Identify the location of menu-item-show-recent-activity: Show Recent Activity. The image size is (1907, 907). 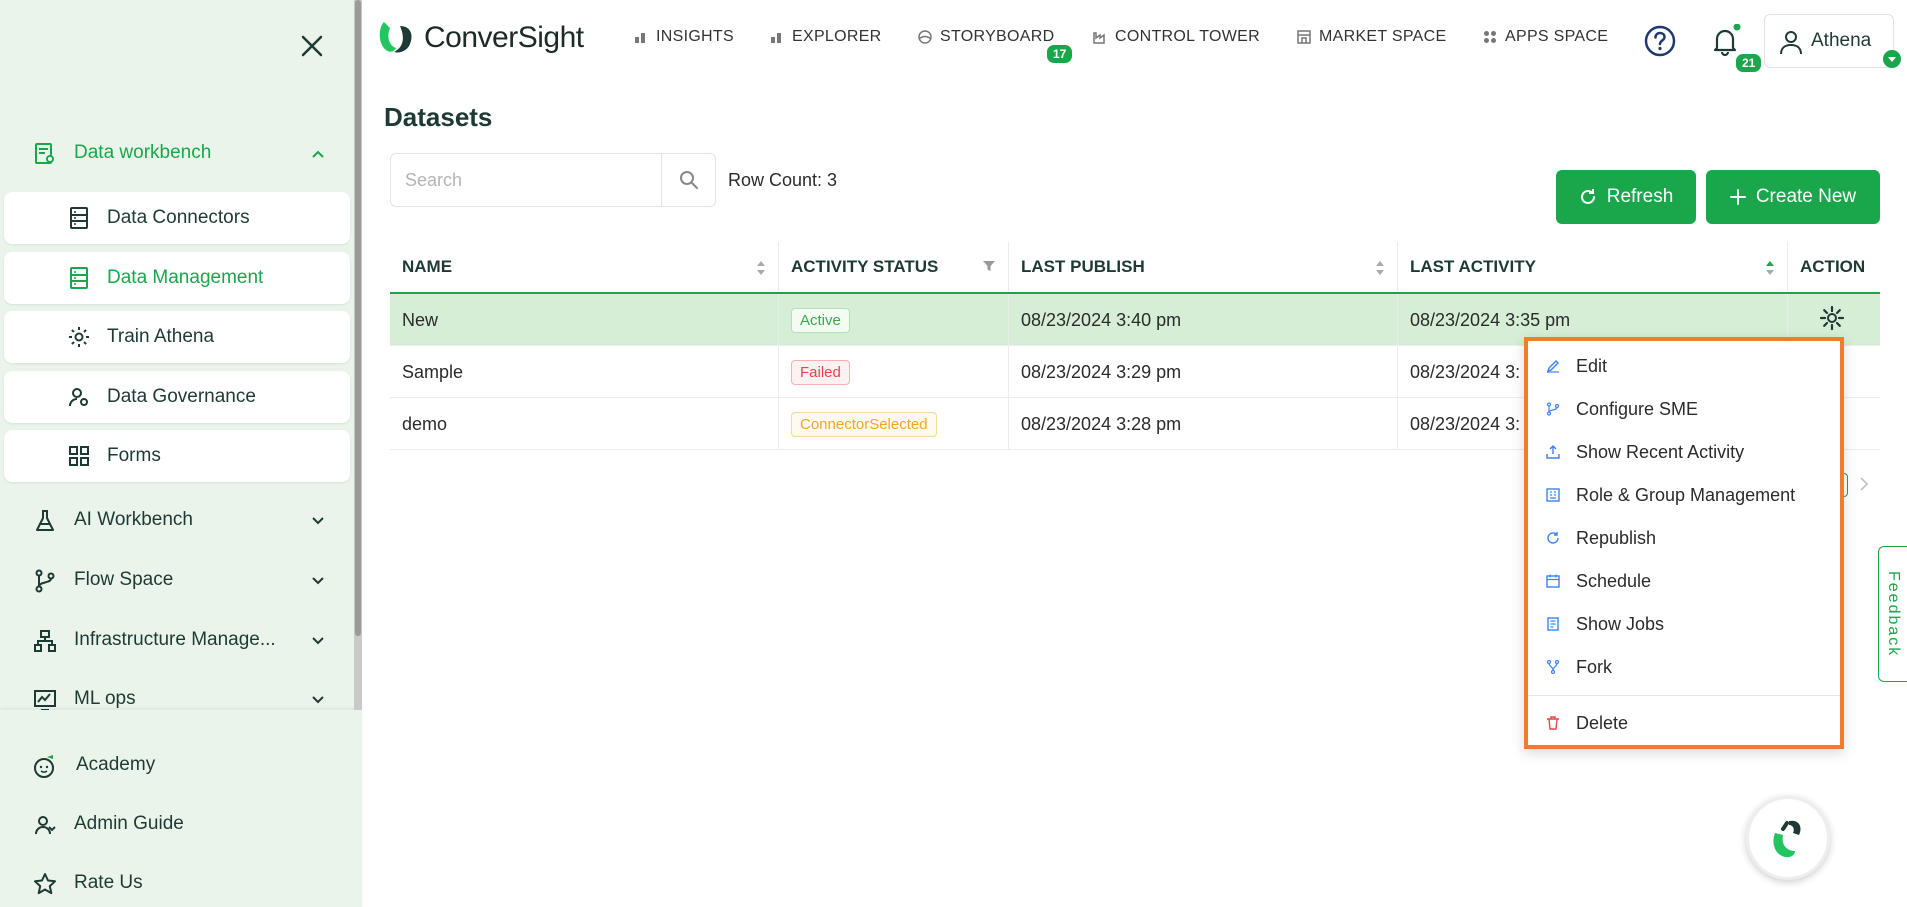
(1684, 452).